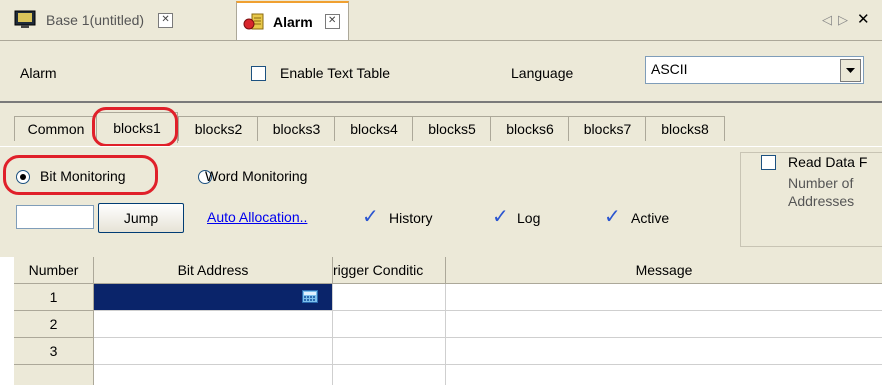 This screenshot has height=385, width=882. What do you see at coordinates (54, 324) in the screenshot?
I see `row-number: 2` at bounding box center [54, 324].